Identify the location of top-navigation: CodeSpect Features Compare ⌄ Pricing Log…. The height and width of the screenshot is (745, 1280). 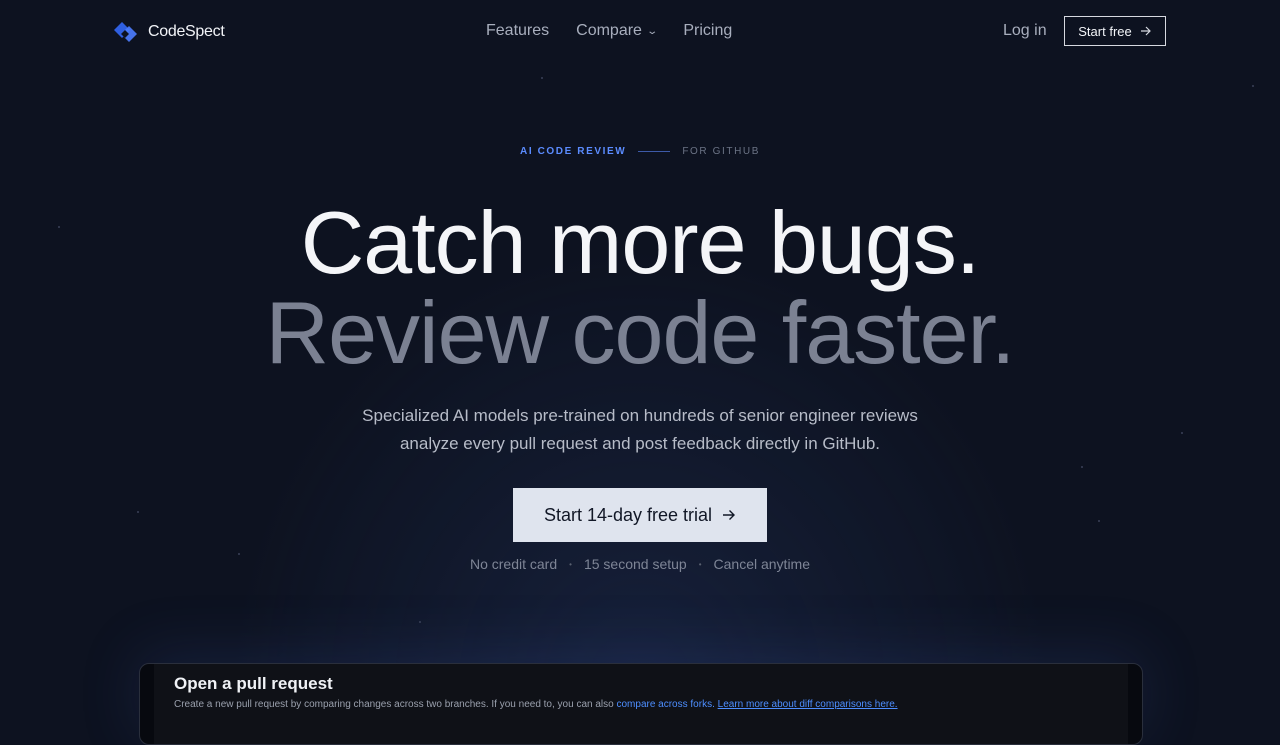
(640, 32).